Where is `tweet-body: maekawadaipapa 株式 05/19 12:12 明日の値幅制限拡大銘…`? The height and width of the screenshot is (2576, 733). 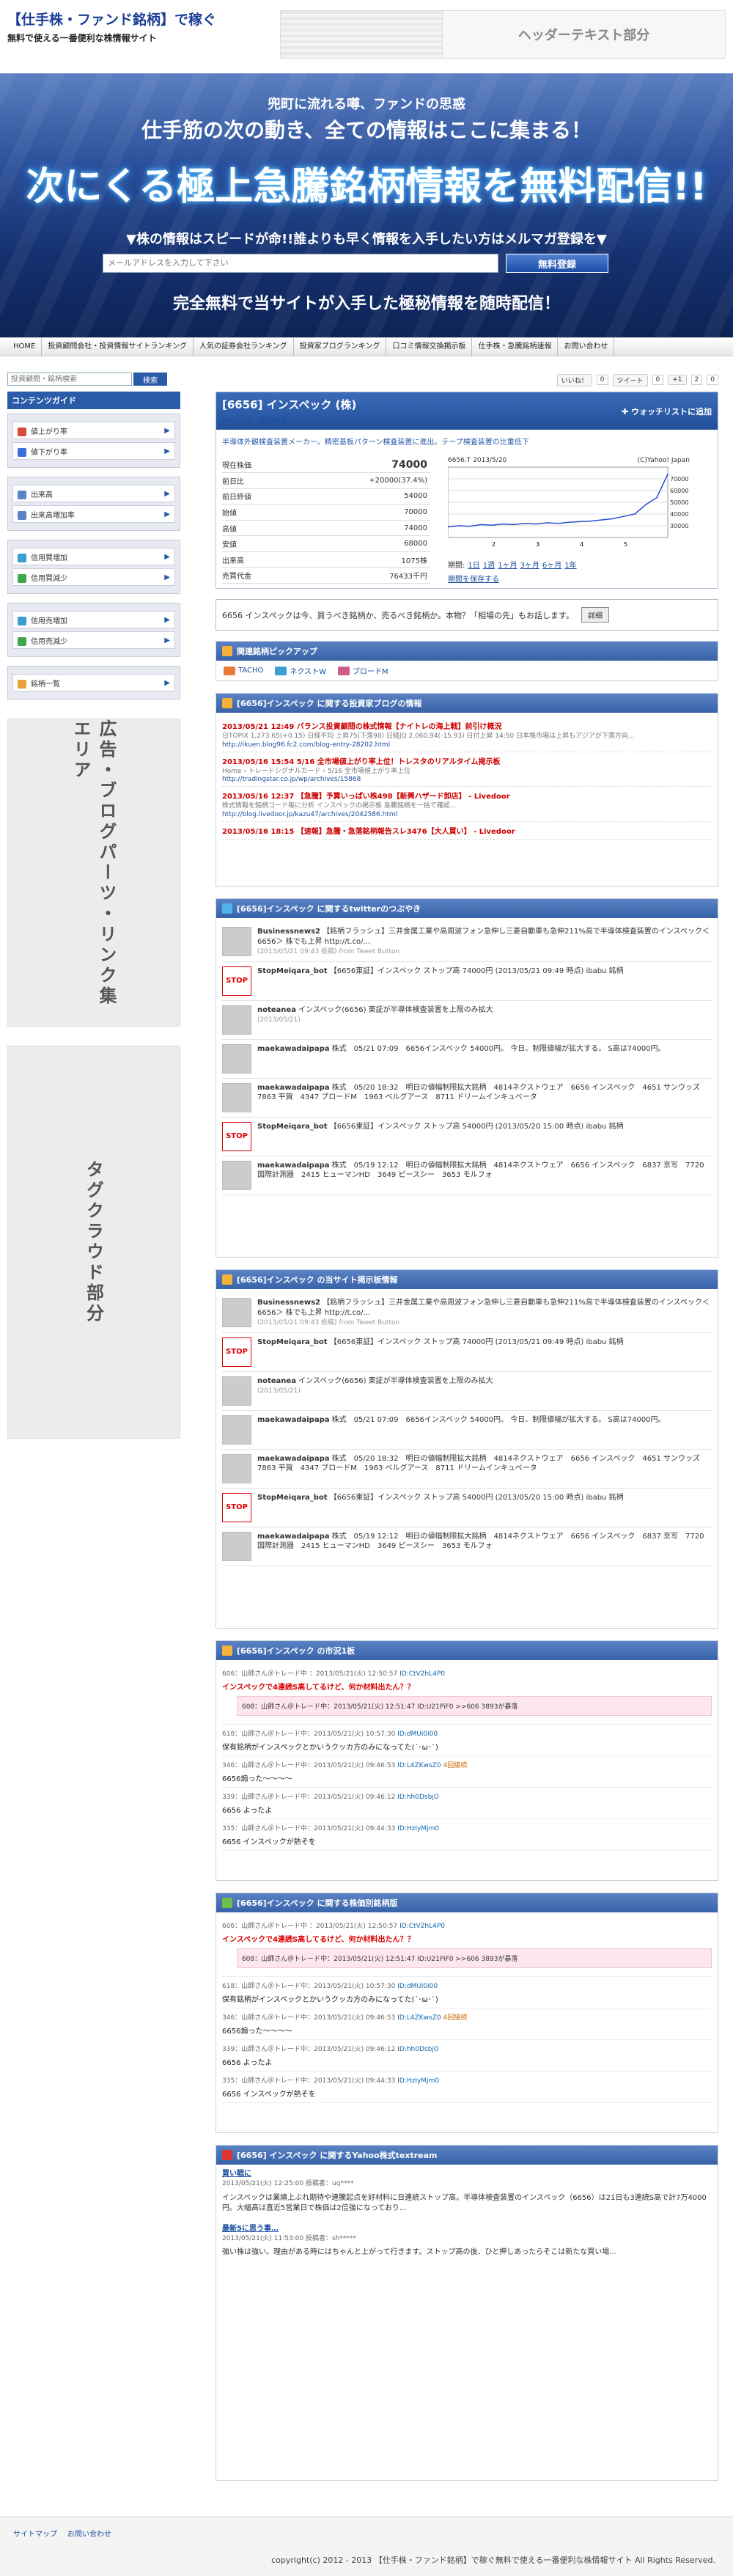
tweet-body: maekawadaipapa 株式 05/19 12:12 明日の値幅制限拡大銘… is located at coordinates (484, 1546).